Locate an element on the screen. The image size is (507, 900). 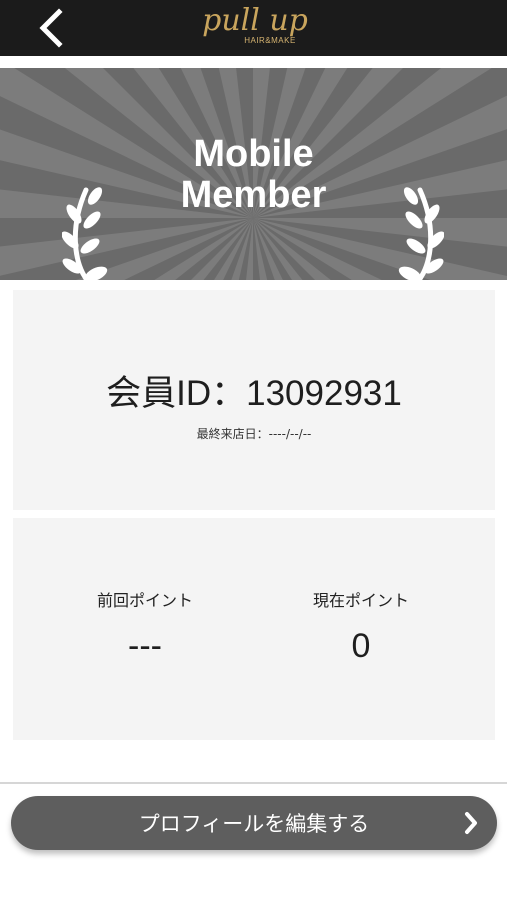
banner-title-line2: Member is located at coordinates (253, 195).